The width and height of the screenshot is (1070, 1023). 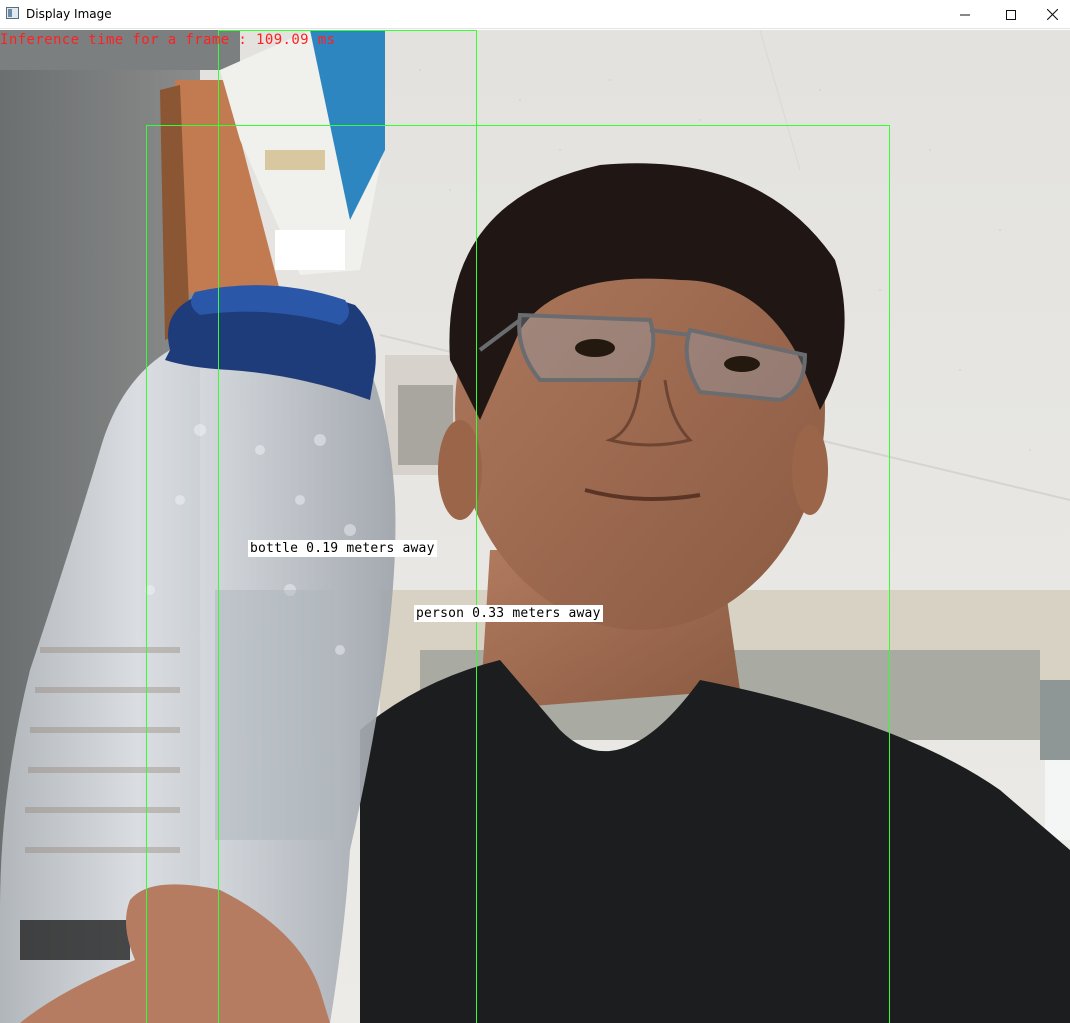 I want to click on maximize-button, so click(x=1011, y=14).